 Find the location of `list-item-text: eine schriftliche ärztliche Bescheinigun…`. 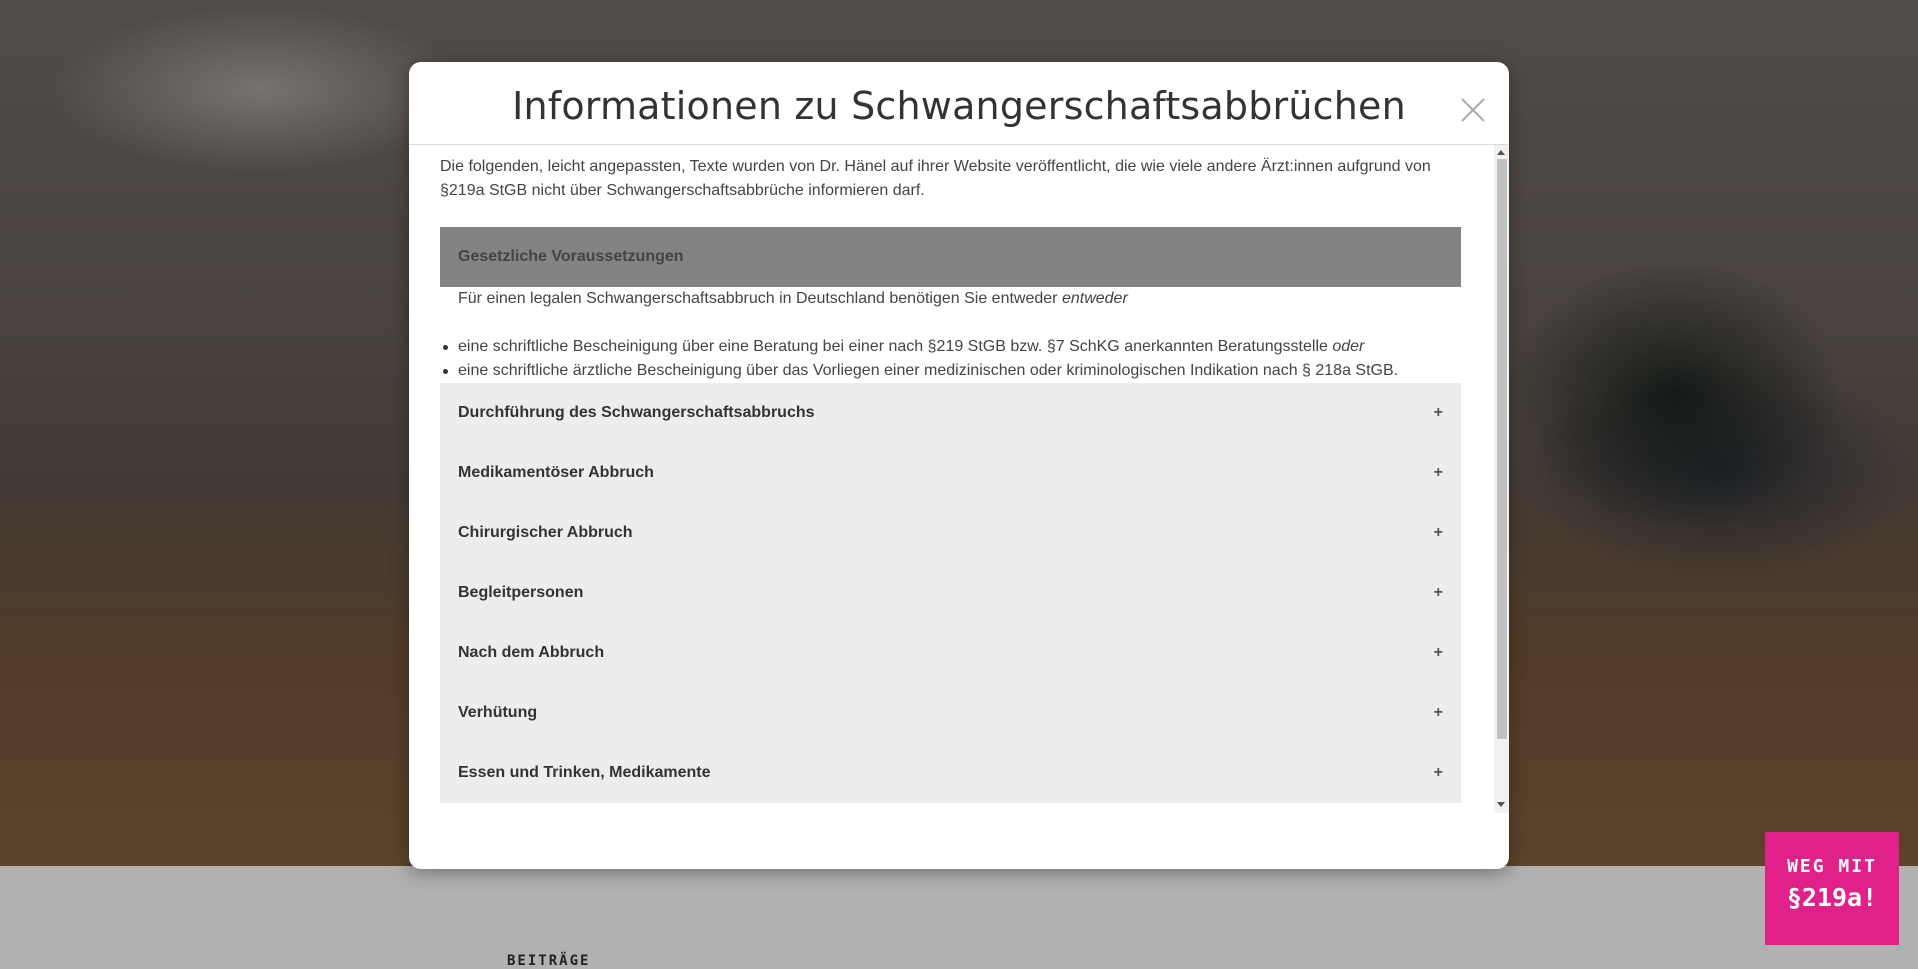

list-item-text: eine schriftliche ärztliche Bescheinigun… is located at coordinates (928, 370).